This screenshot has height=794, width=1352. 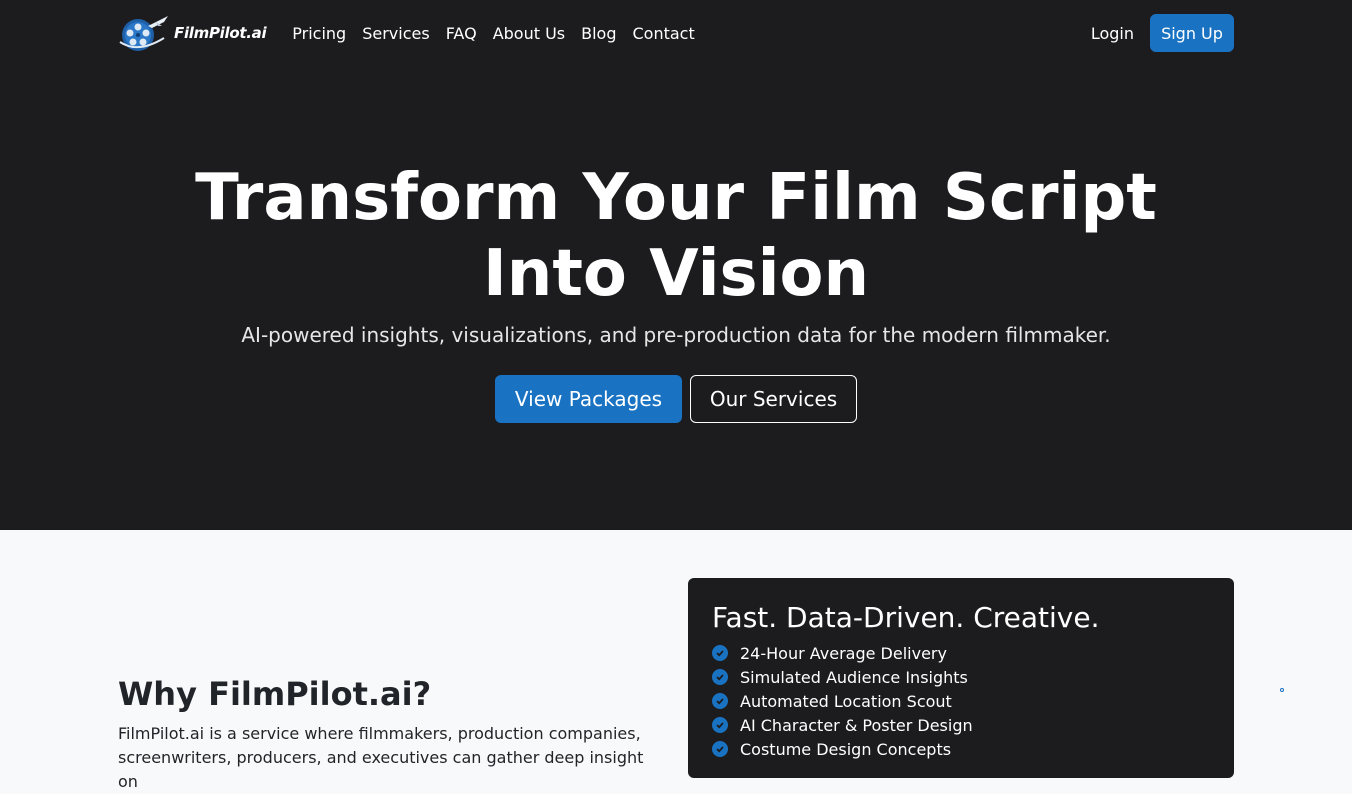 I want to click on logo: FilmPilot.ai, so click(x=192, y=33).